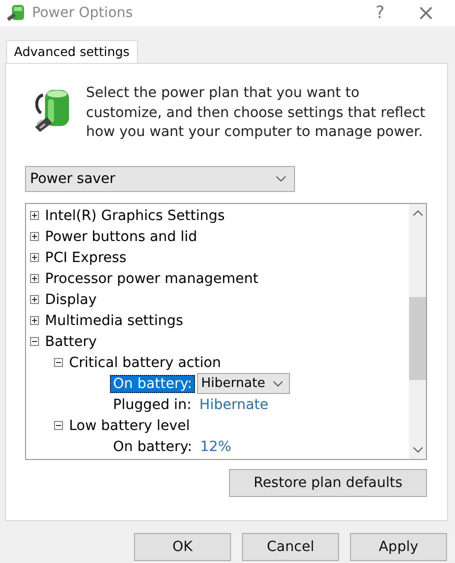 The width and height of the screenshot is (455, 563). I want to click on tree-item: Processor power management, so click(151, 278).